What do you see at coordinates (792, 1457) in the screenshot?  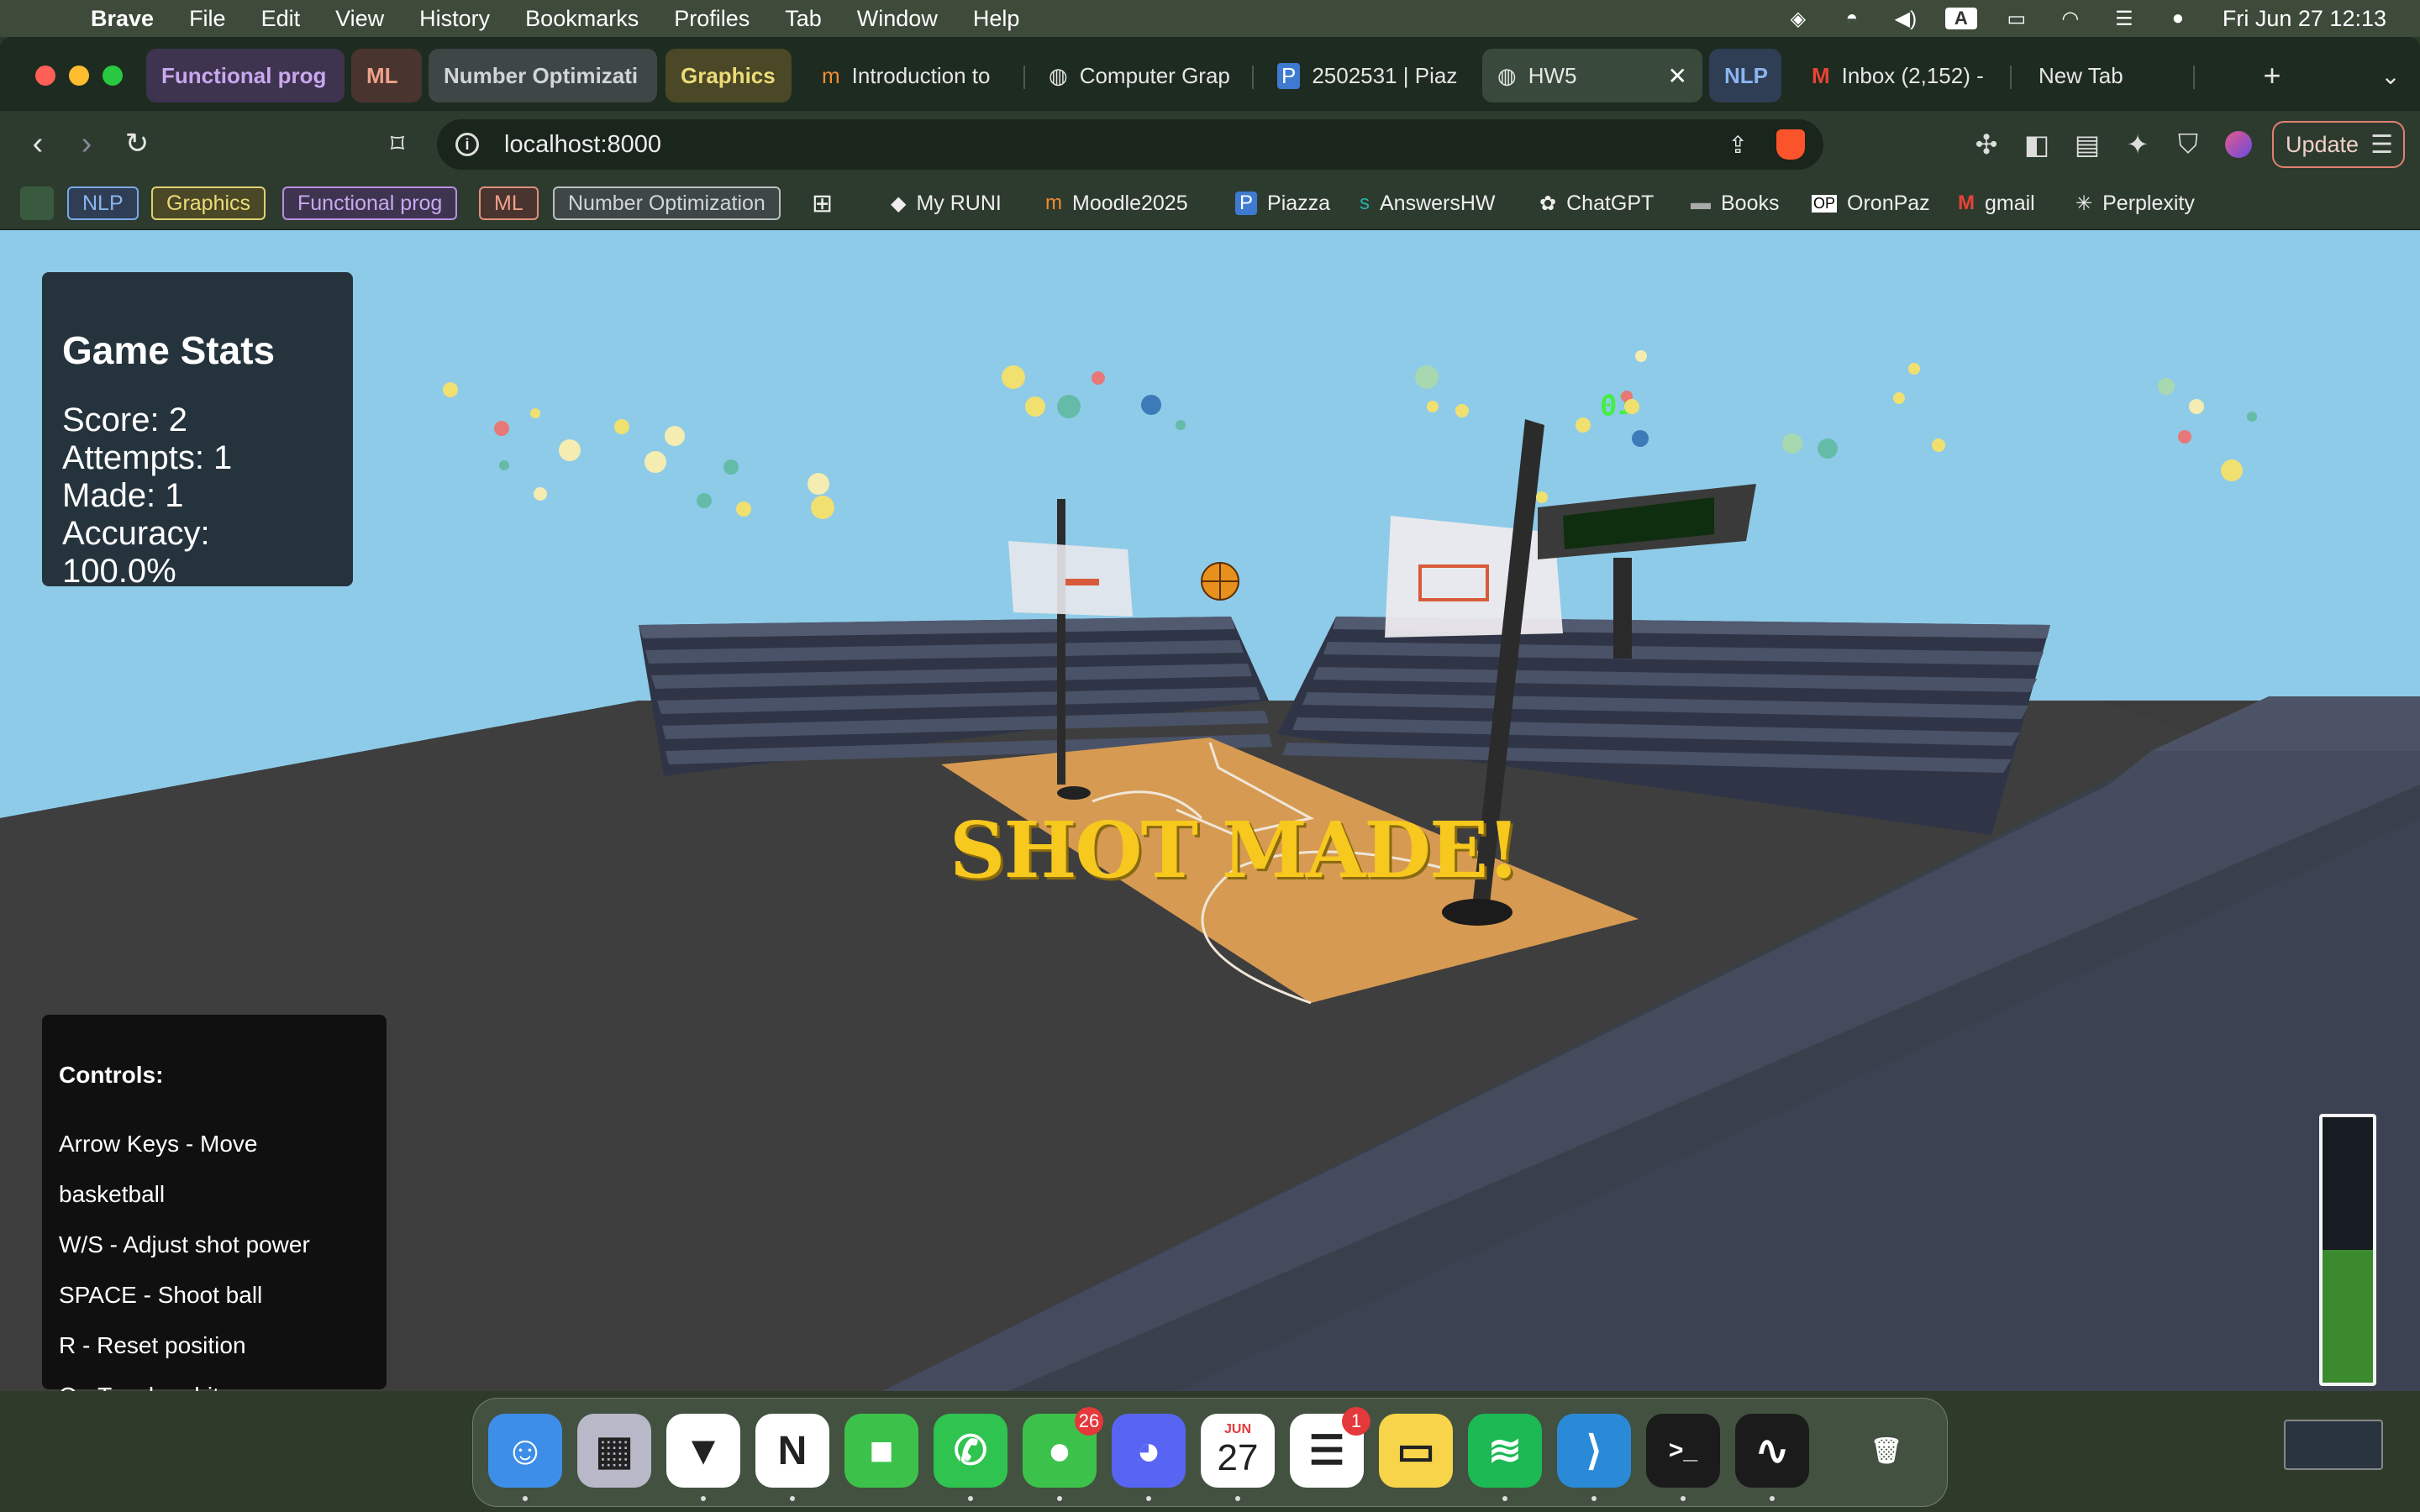 I see `notion-icon: N` at bounding box center [792, 1457].